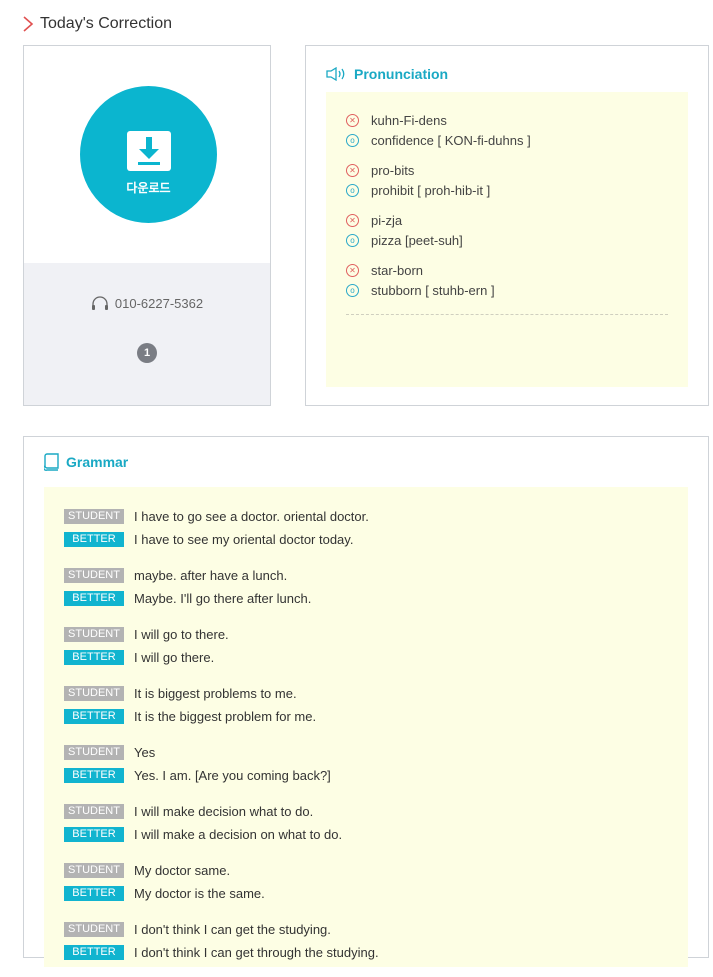  Describe the element at coordinates (148, 188) in the screenshot. I see `download-label: 다운로드` at that location.